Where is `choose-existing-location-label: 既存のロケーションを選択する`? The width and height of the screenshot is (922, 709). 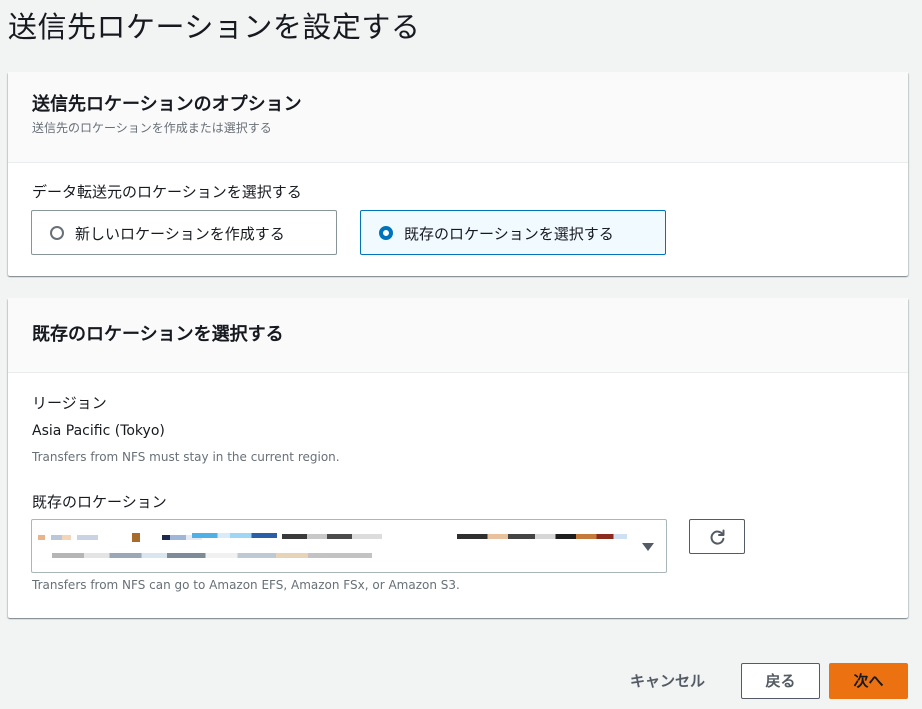 choose-existing-location-label: 既存のロケーションを選択する is located at coordinates (509, 234).